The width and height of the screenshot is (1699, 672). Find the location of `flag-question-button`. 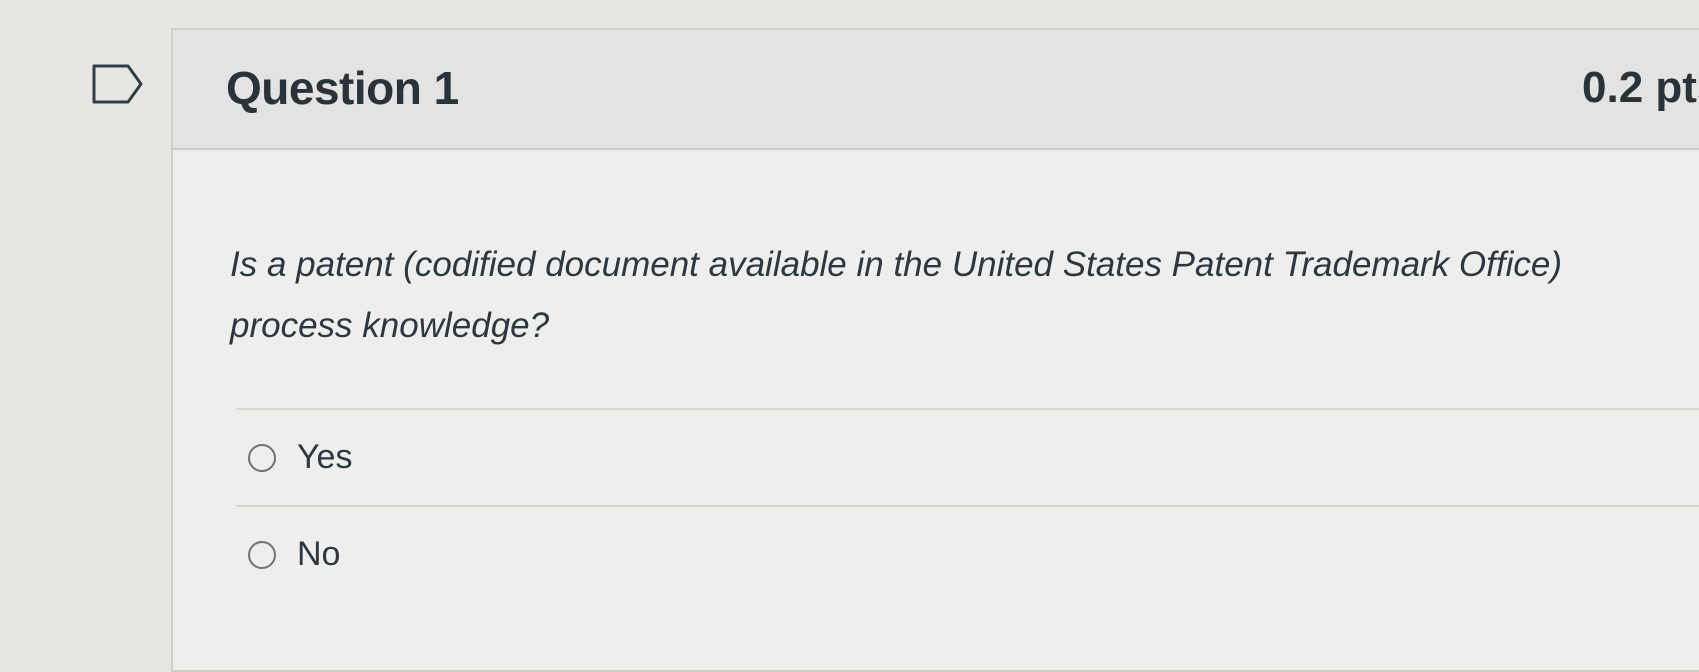

flag-question-button is located at coordinates (118, 84).